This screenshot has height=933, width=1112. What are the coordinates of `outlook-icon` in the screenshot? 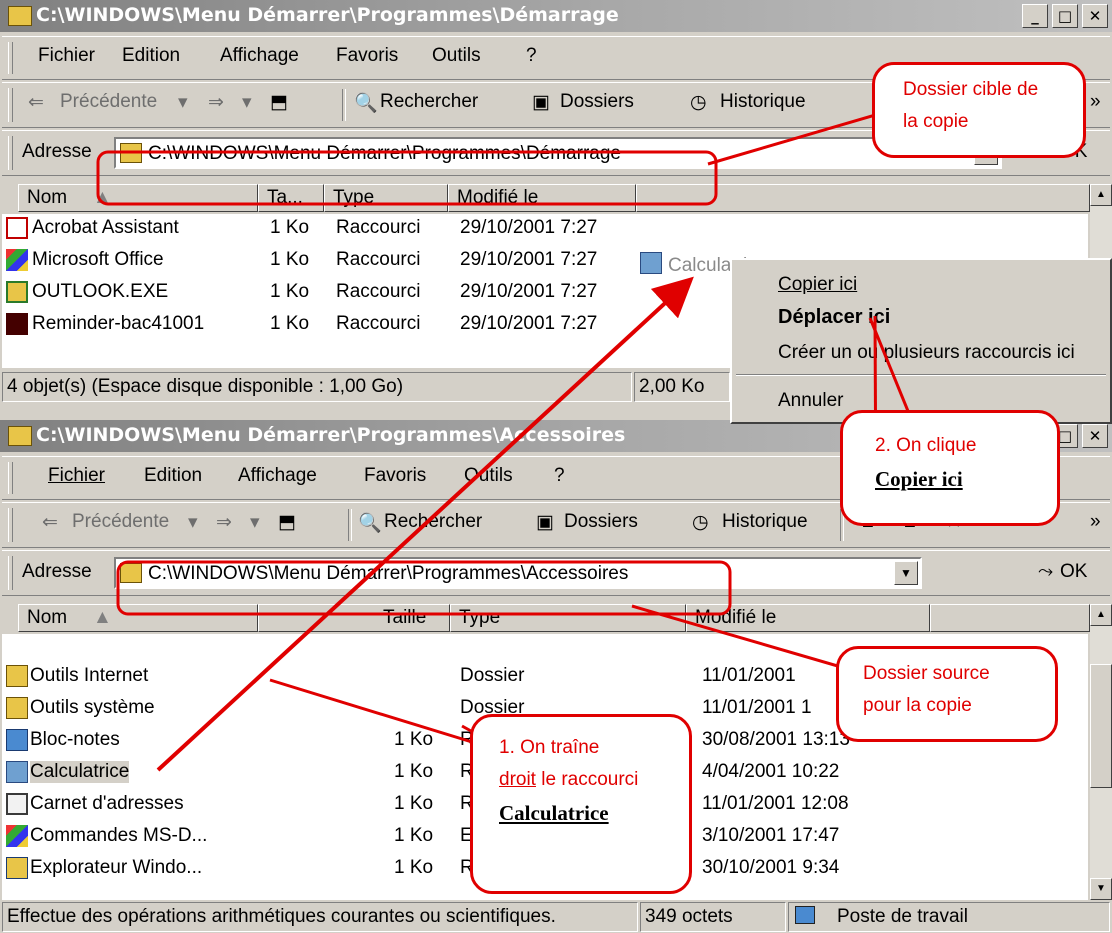 It's located at (17, 292).